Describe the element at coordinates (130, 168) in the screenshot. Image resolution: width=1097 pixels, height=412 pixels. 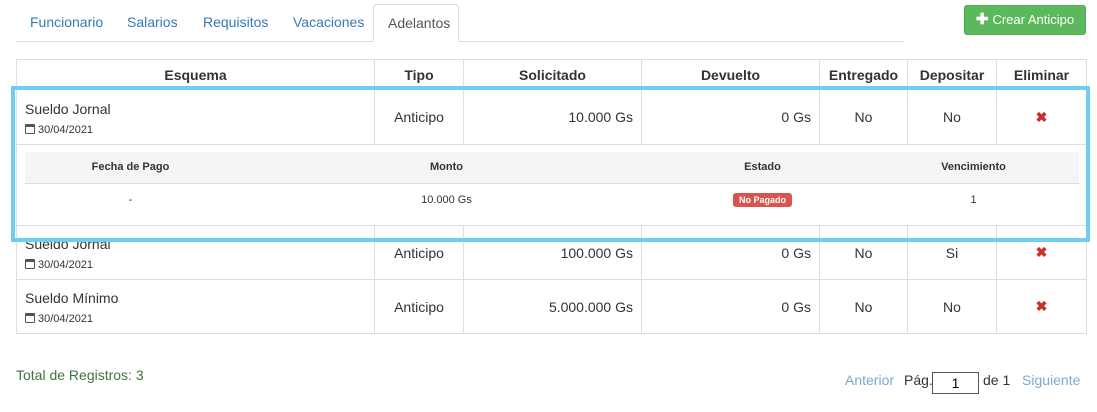
I see `header-fecha-pago: Fecha de Pago` at that location.